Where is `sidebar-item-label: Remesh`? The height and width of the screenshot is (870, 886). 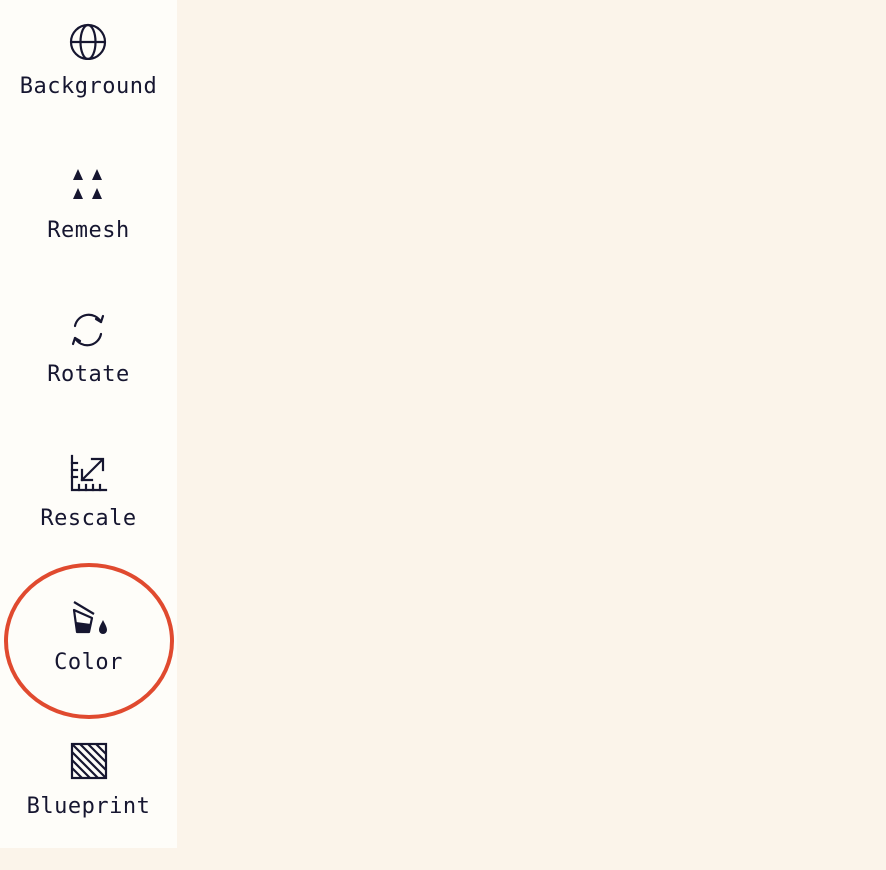 sidebar-item-label: Remesh is located at coordinates (88, 230).